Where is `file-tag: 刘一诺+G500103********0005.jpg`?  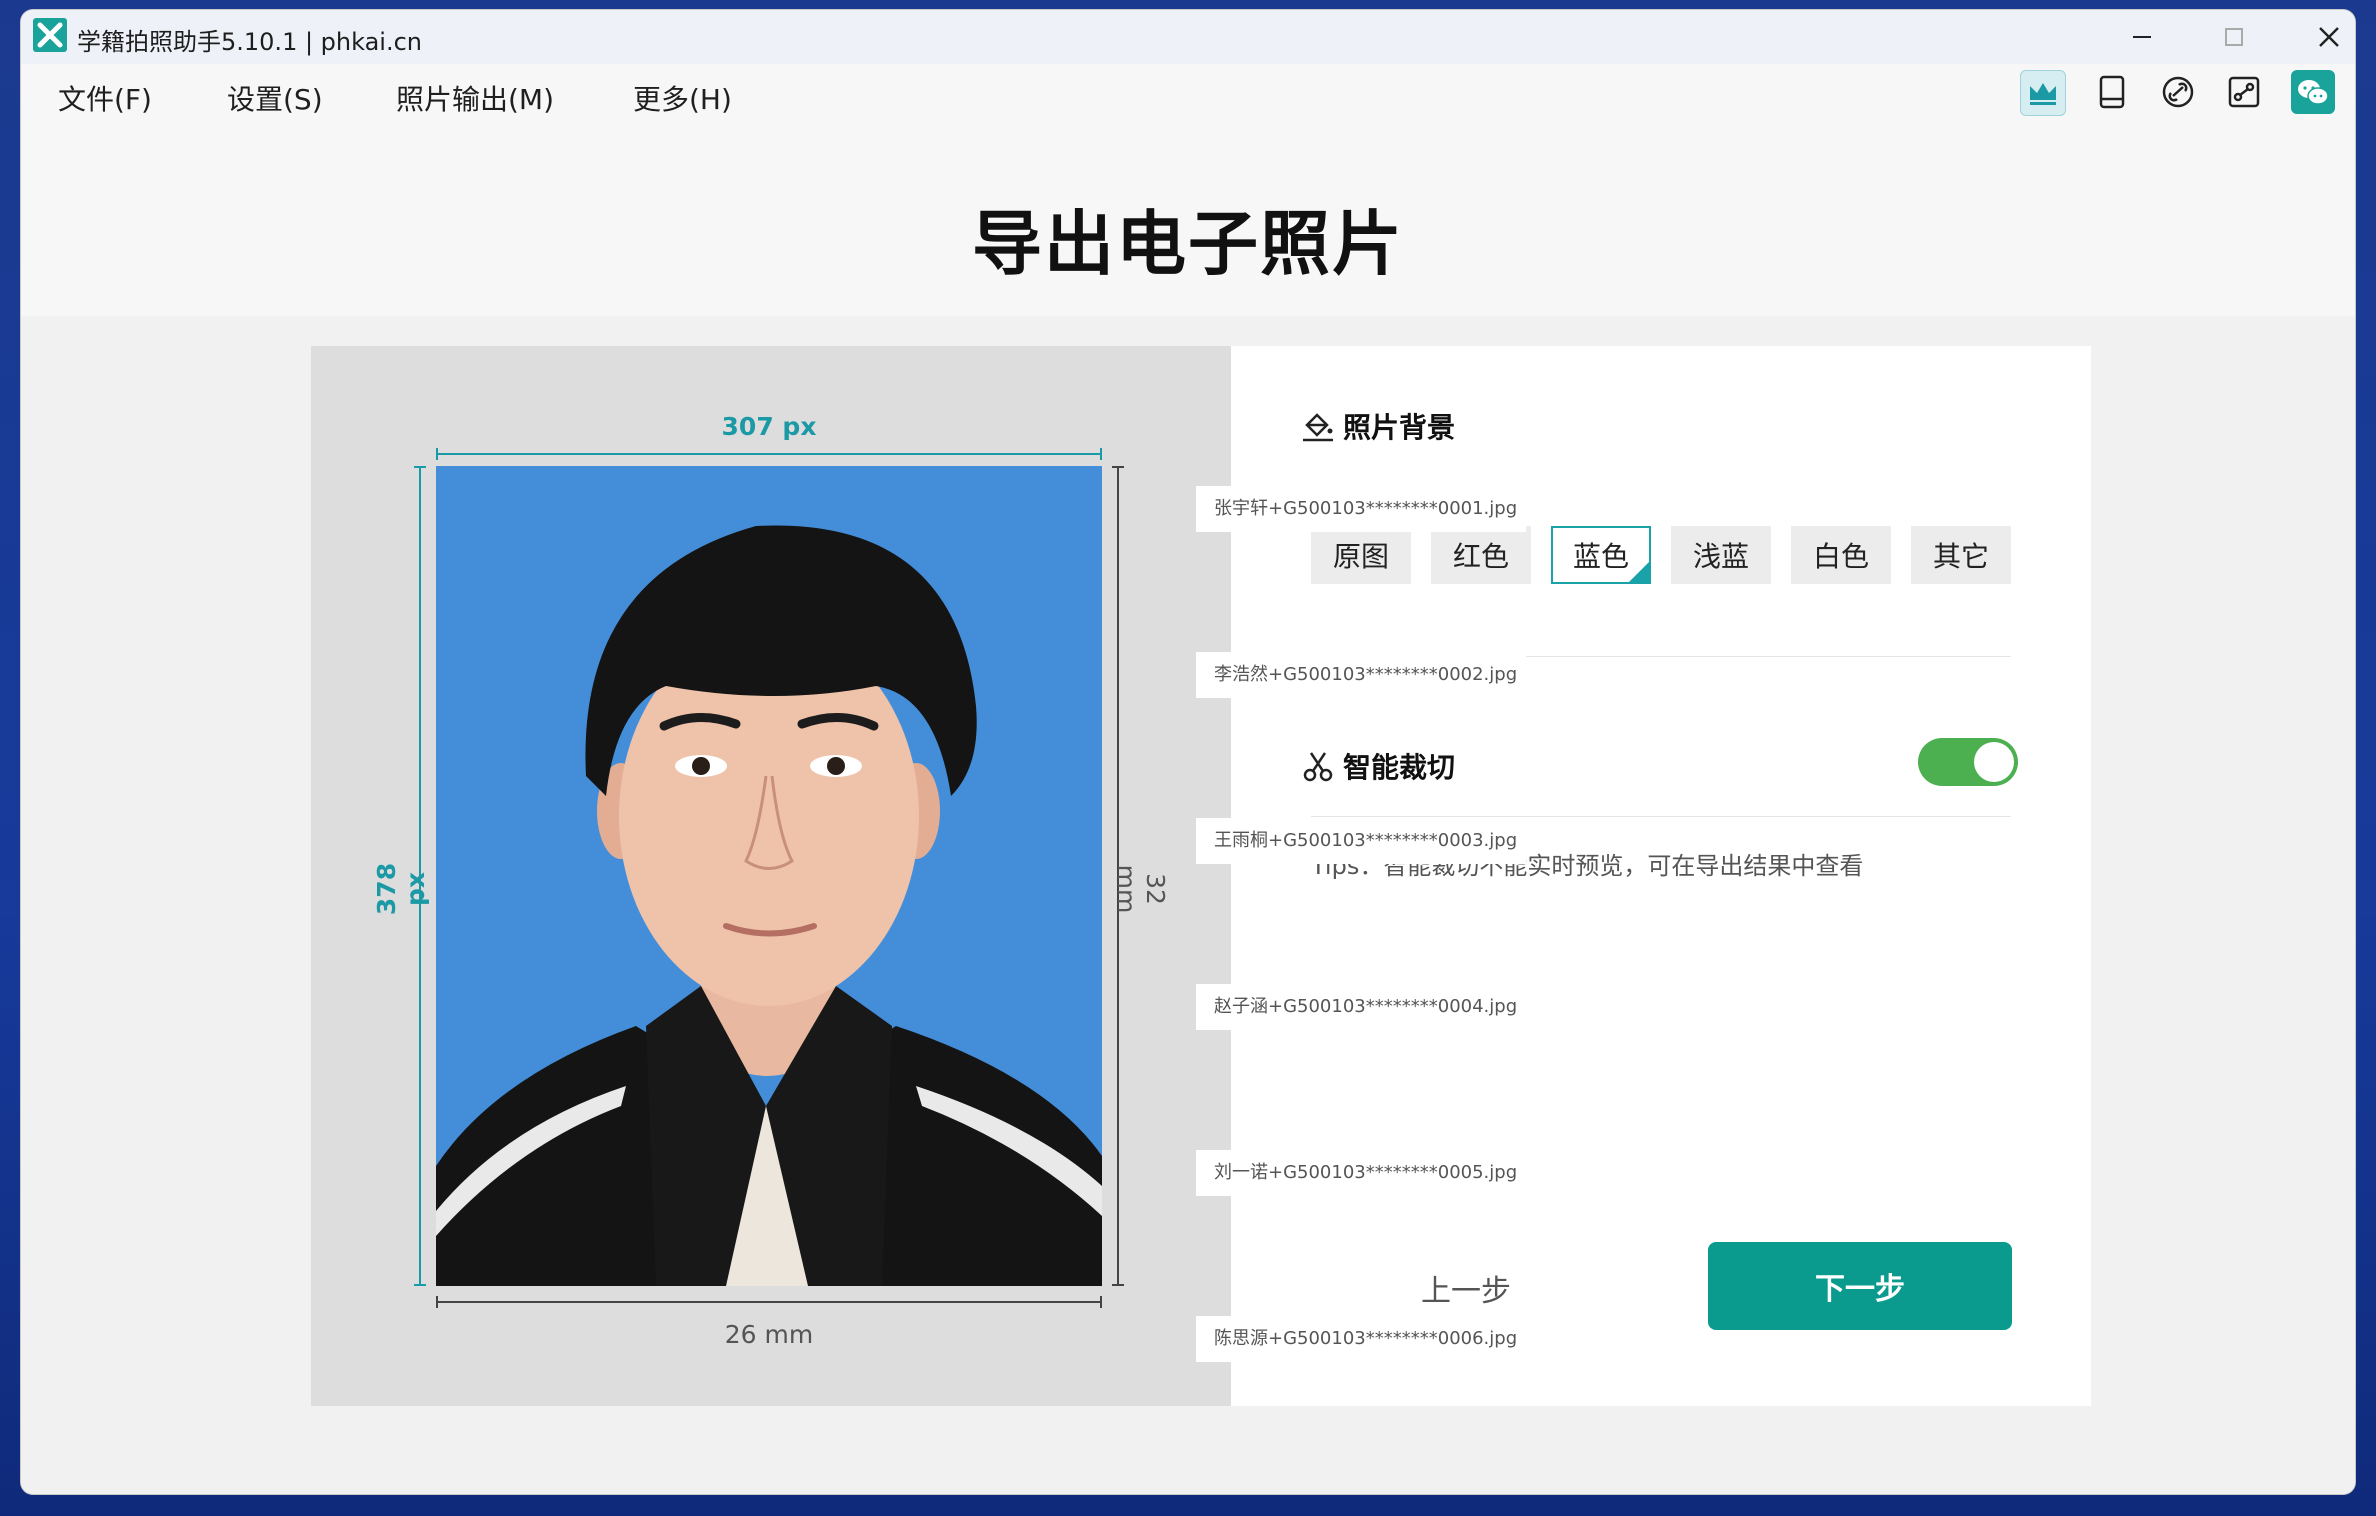
file-tag: 刘一诺+G500103********0005.jpg is located at coordinates (1361, 1173).